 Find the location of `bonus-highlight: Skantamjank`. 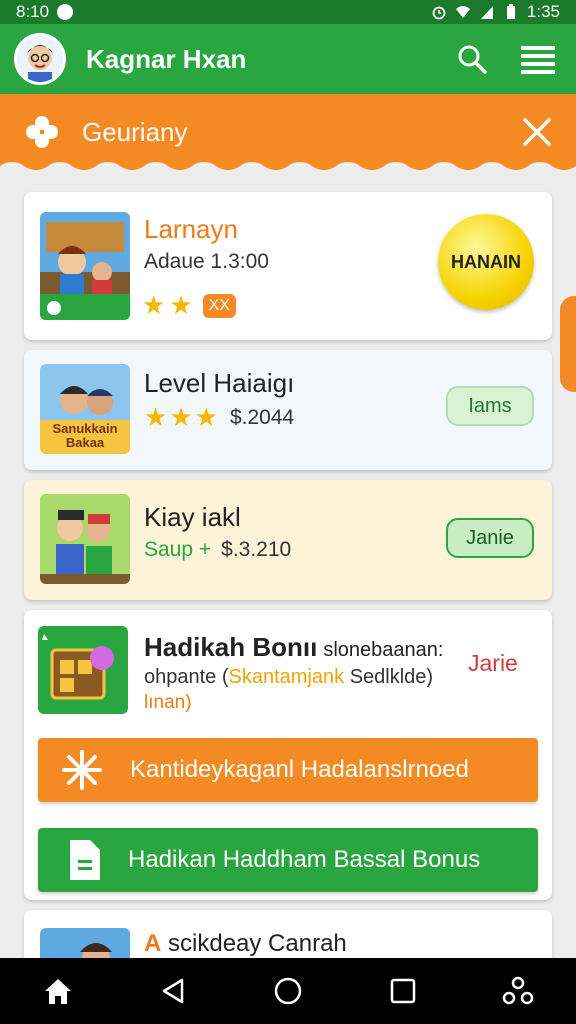

bonus-highlight: Skantamjank is located at coordinates (286, 677).